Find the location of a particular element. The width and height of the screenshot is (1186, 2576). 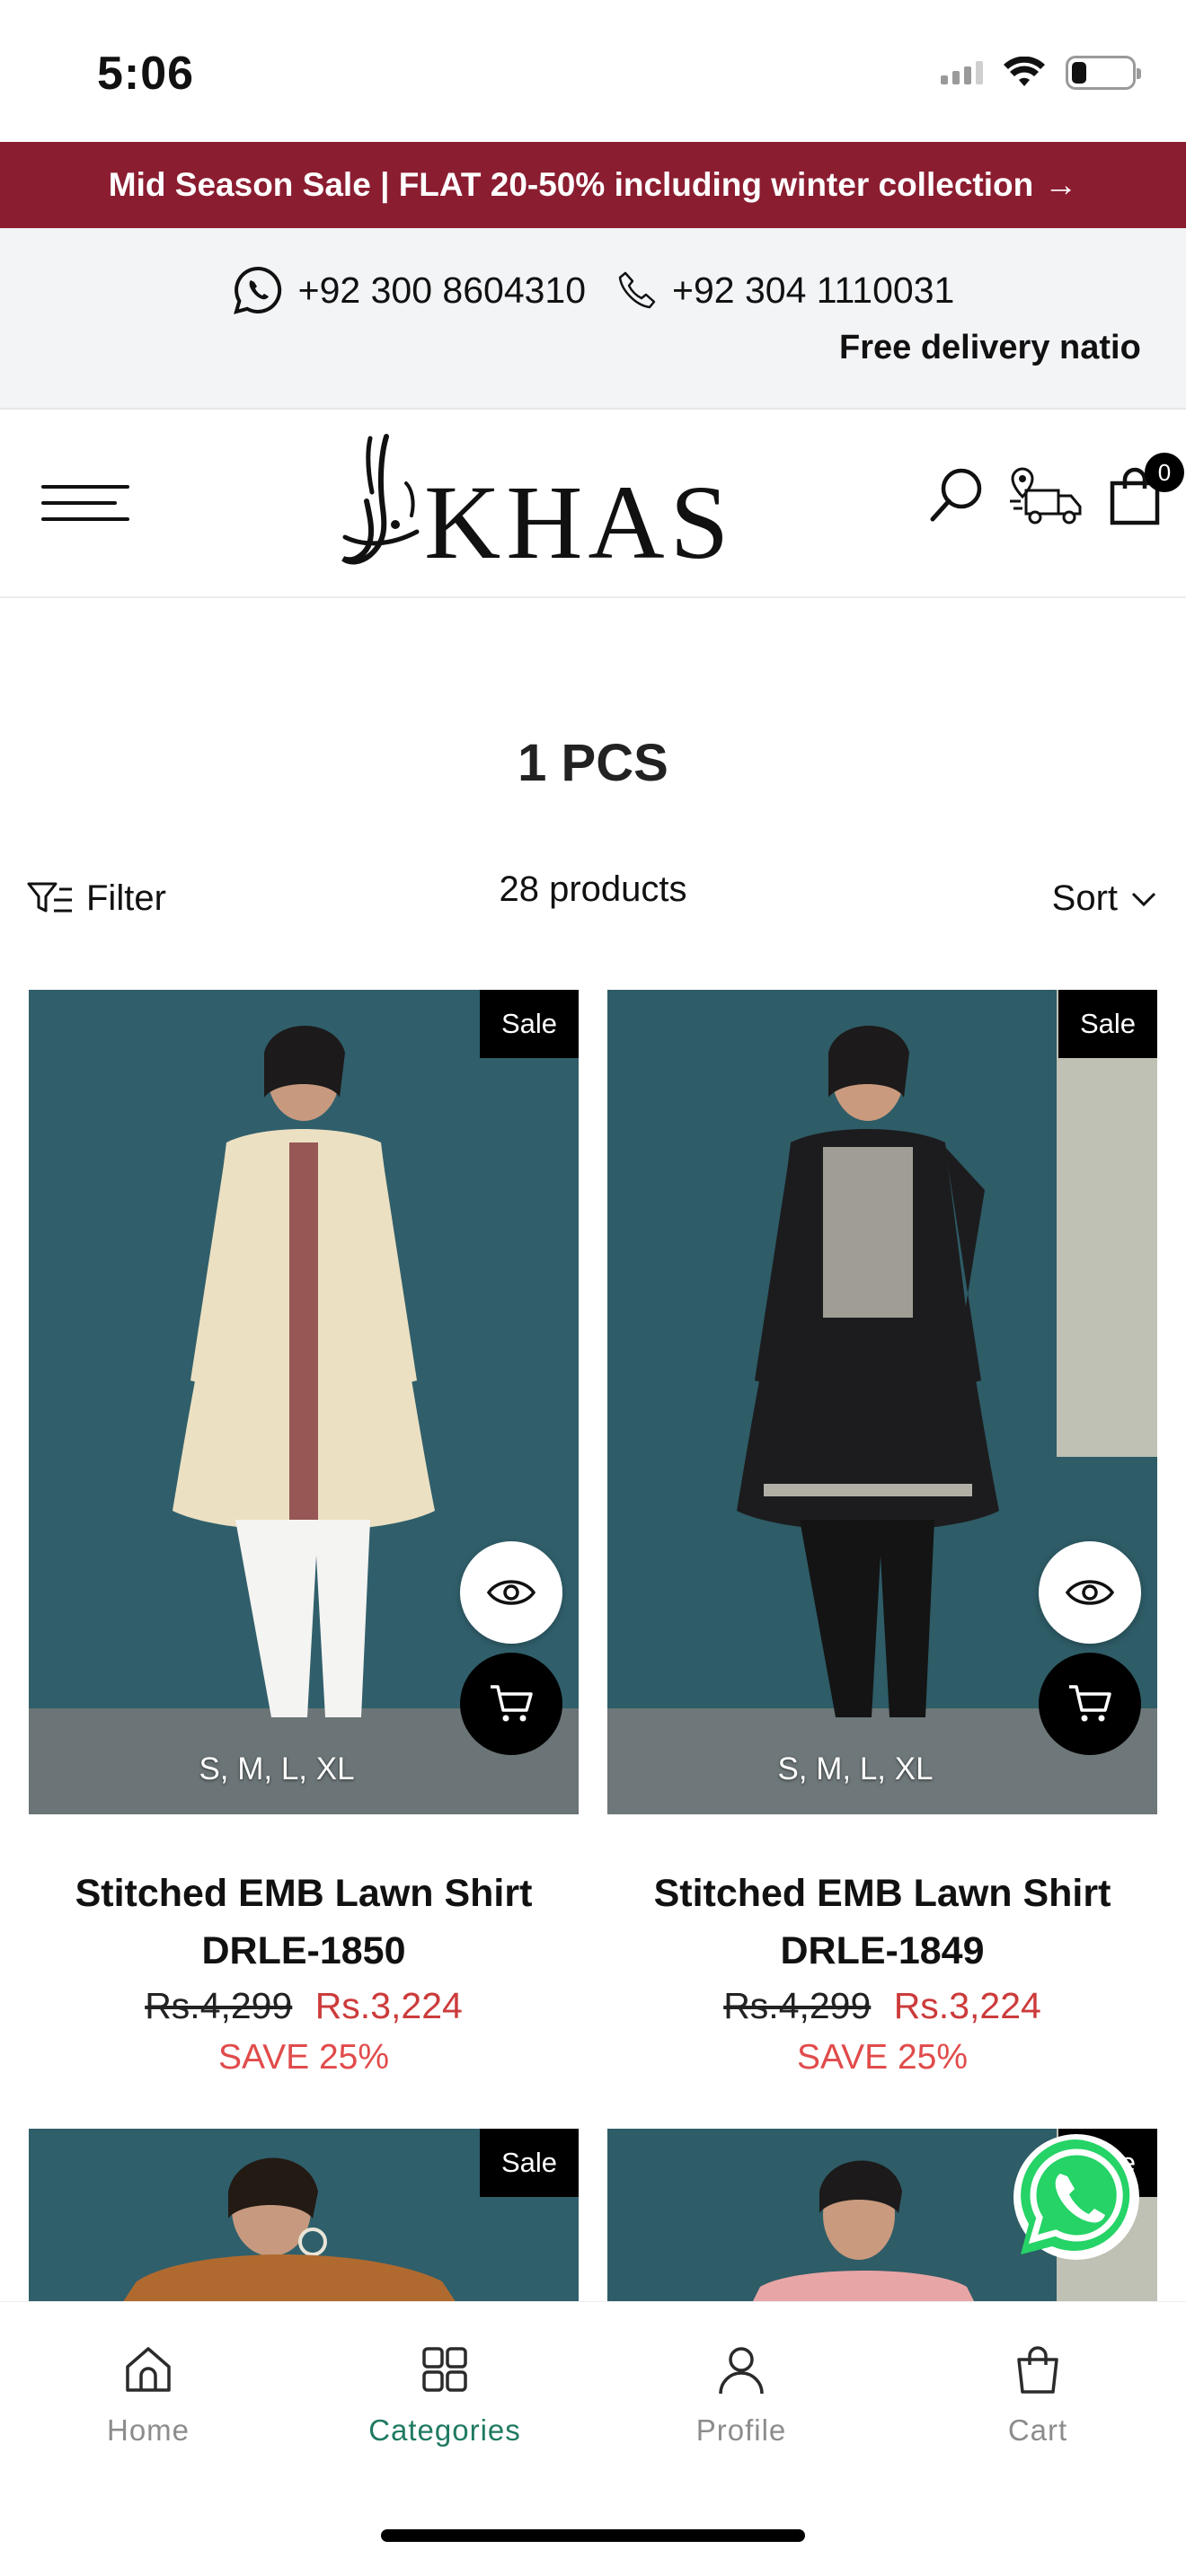

nav-profile: Profile is located at coordinates (741, 2395).